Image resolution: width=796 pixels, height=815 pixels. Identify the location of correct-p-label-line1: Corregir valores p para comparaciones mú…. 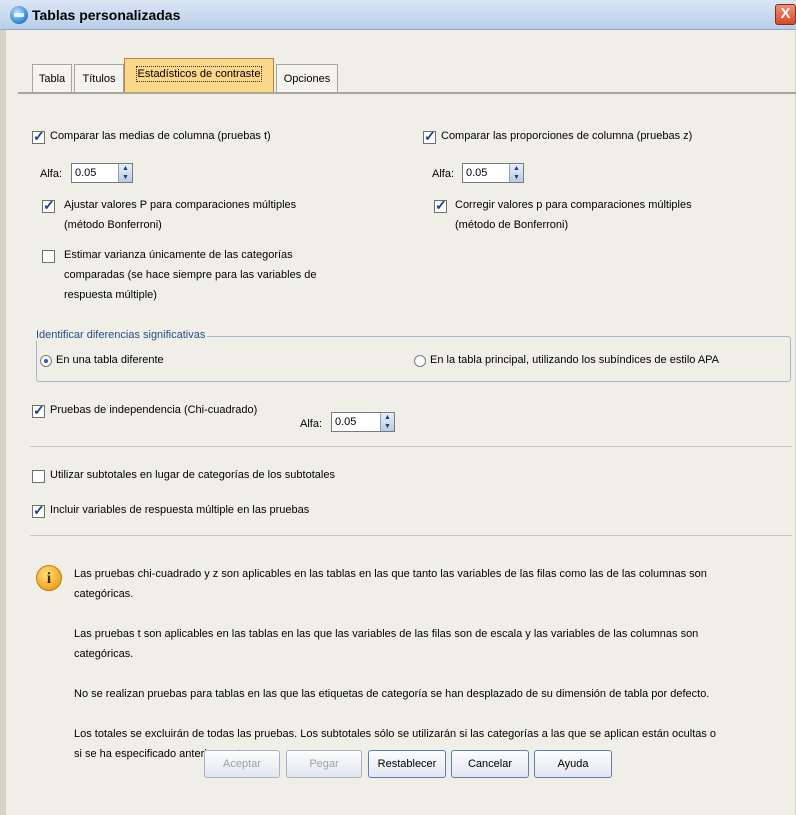
(573, 205).